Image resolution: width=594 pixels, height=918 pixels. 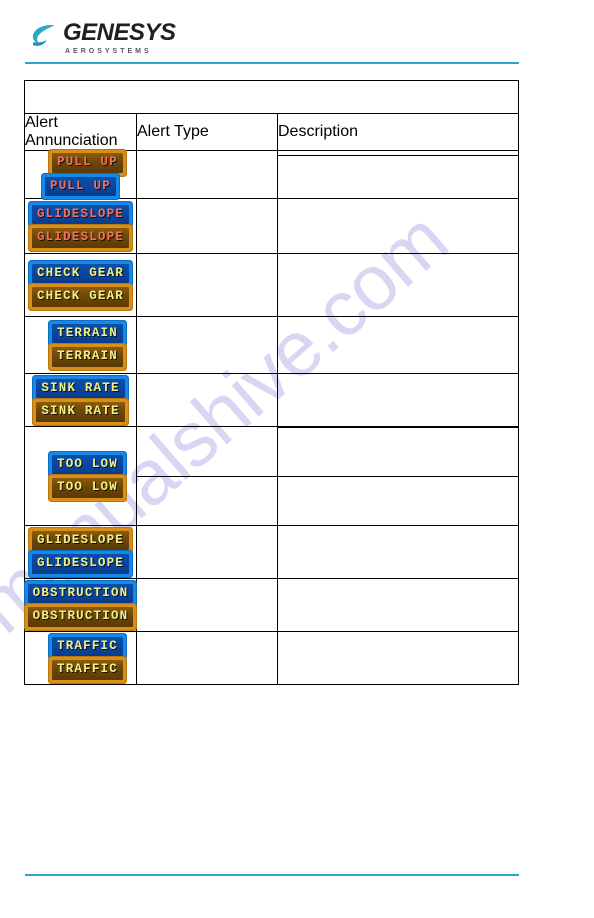 I want to click on badge-cell-sink-rate: SINK RATE SINK RATE, so click(x=80, y=400).